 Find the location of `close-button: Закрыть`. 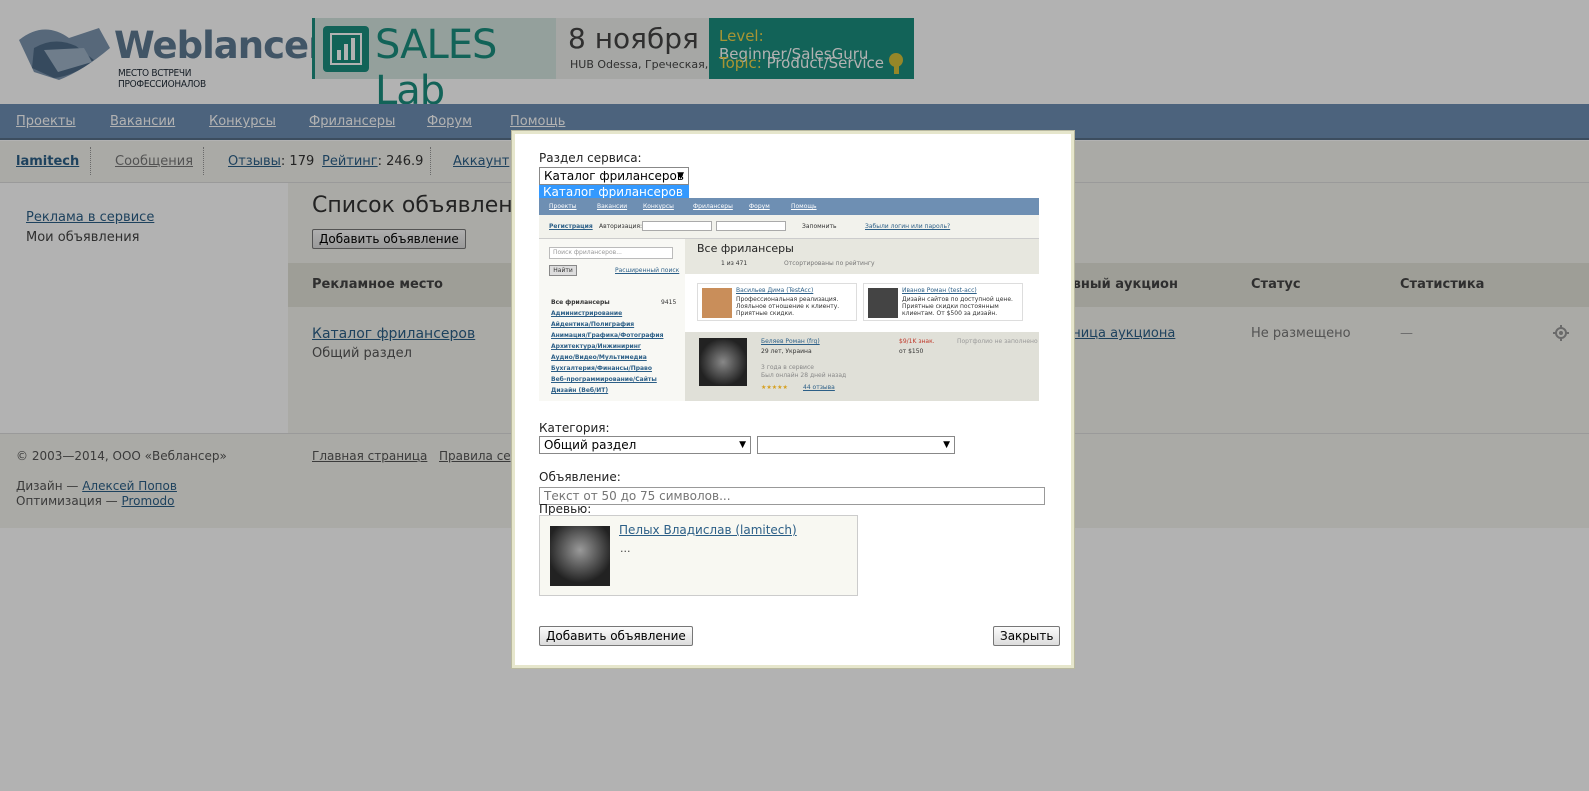

close-button: Закрыть is located at coordinates (1027, 636).